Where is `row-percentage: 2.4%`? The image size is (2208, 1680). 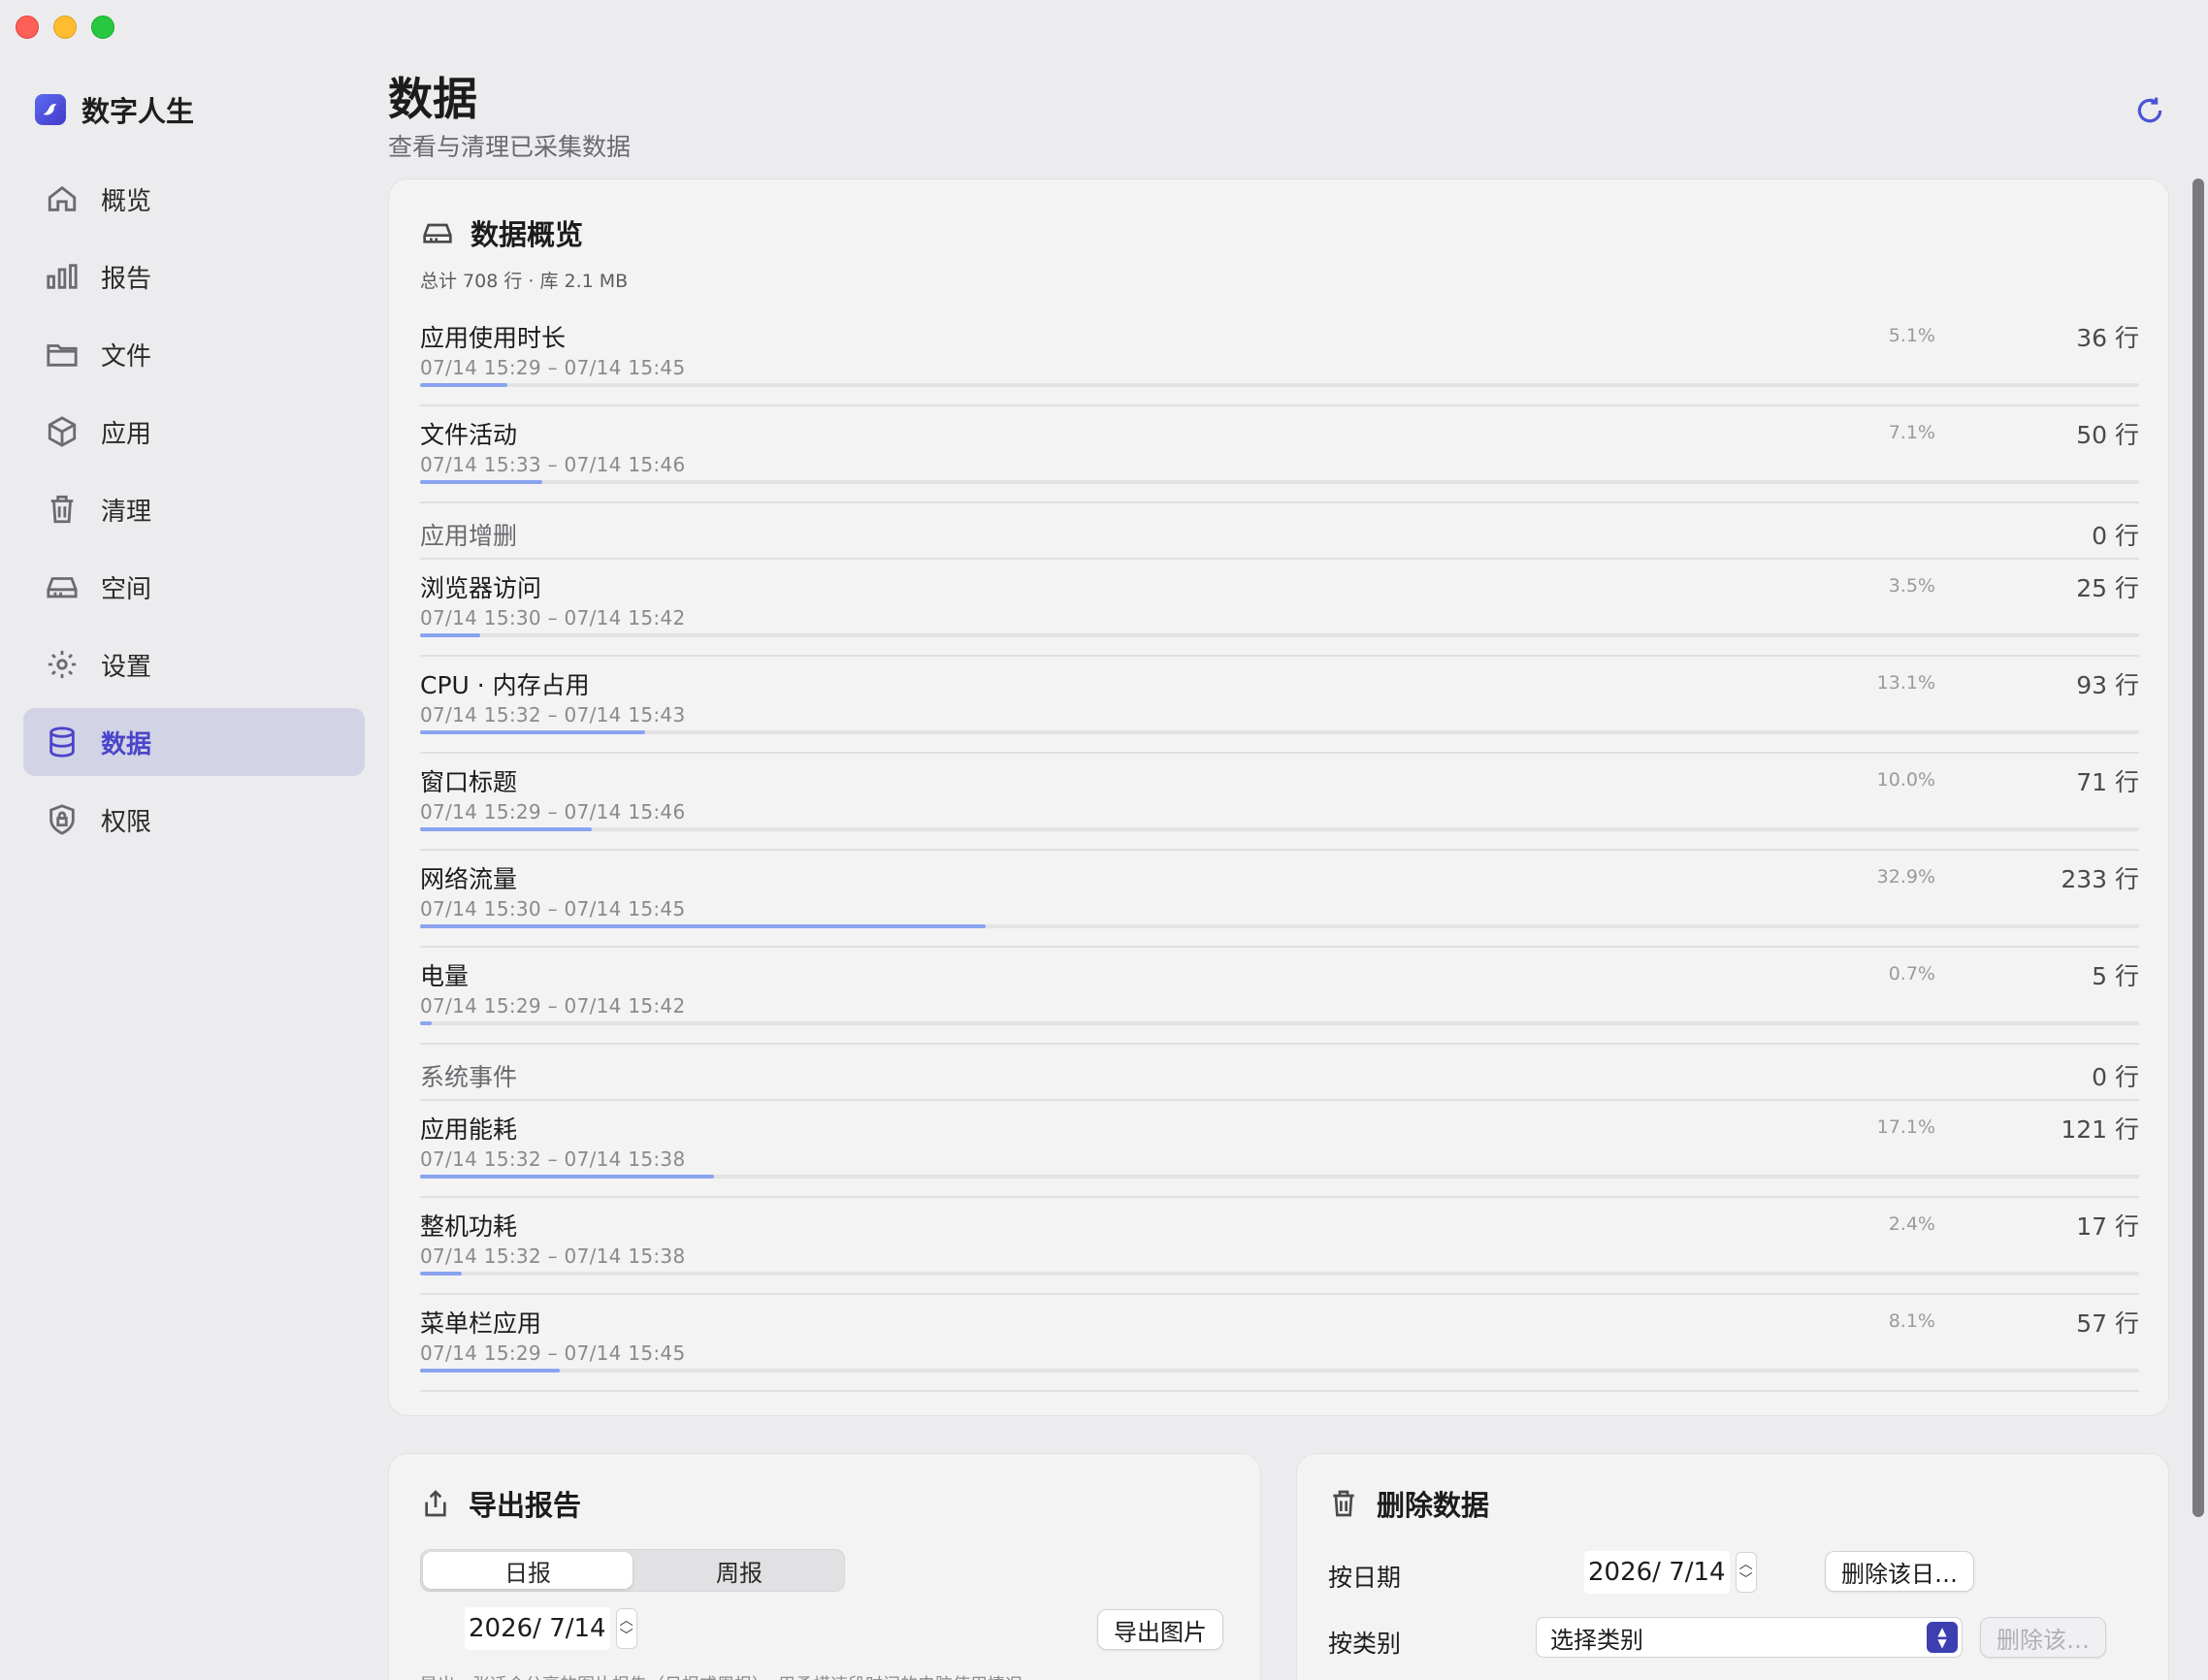
row-percentage: 2.4% is located at coordinates (1912, 1224).